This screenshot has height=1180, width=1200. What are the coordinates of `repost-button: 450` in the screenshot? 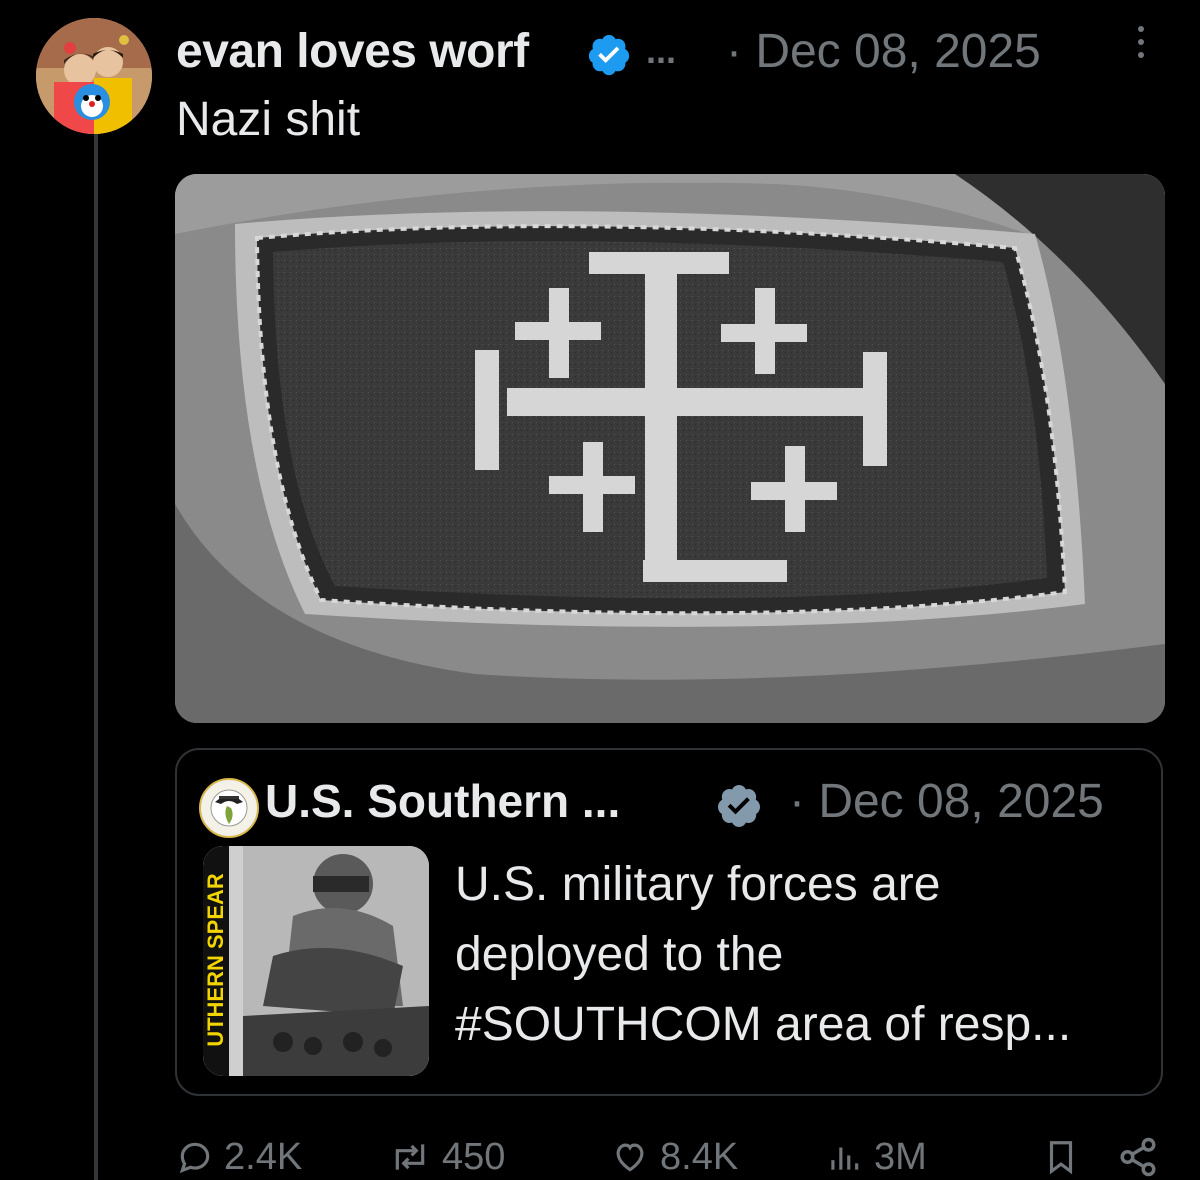 It's located at (446, 1157).